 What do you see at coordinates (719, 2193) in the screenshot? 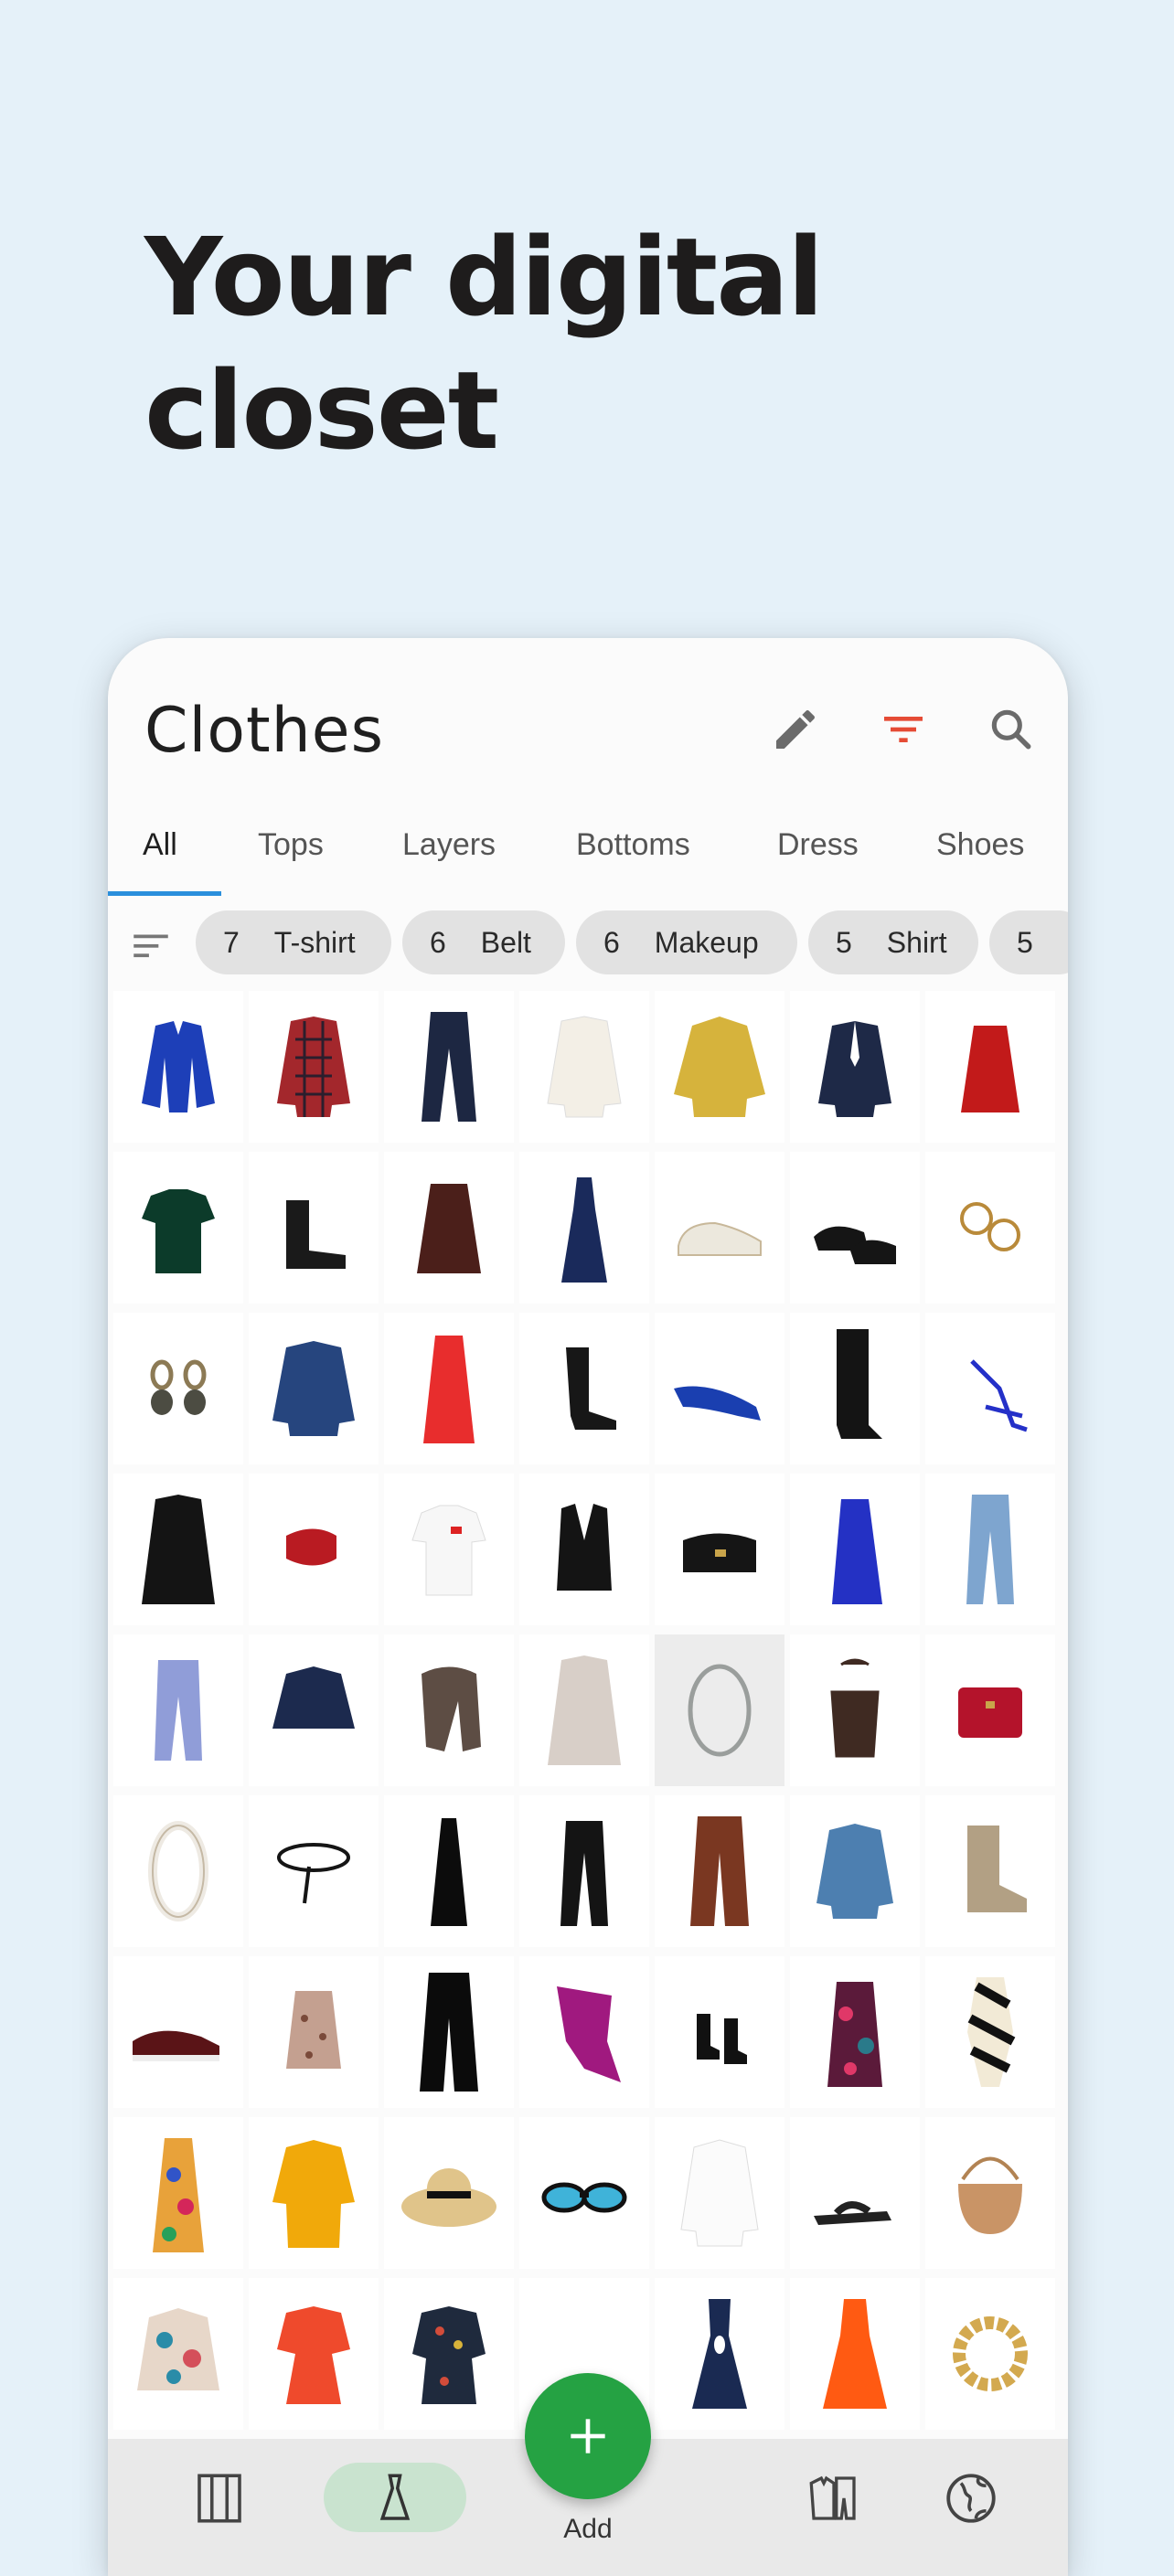
I see `item-white-shirt` at bounding box center [719, 2193].